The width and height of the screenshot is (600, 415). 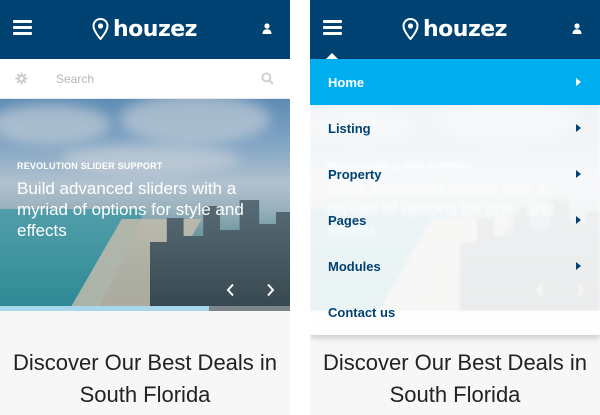 I want to click on menu-item-label: Contact us, so click(x=362, y=312).